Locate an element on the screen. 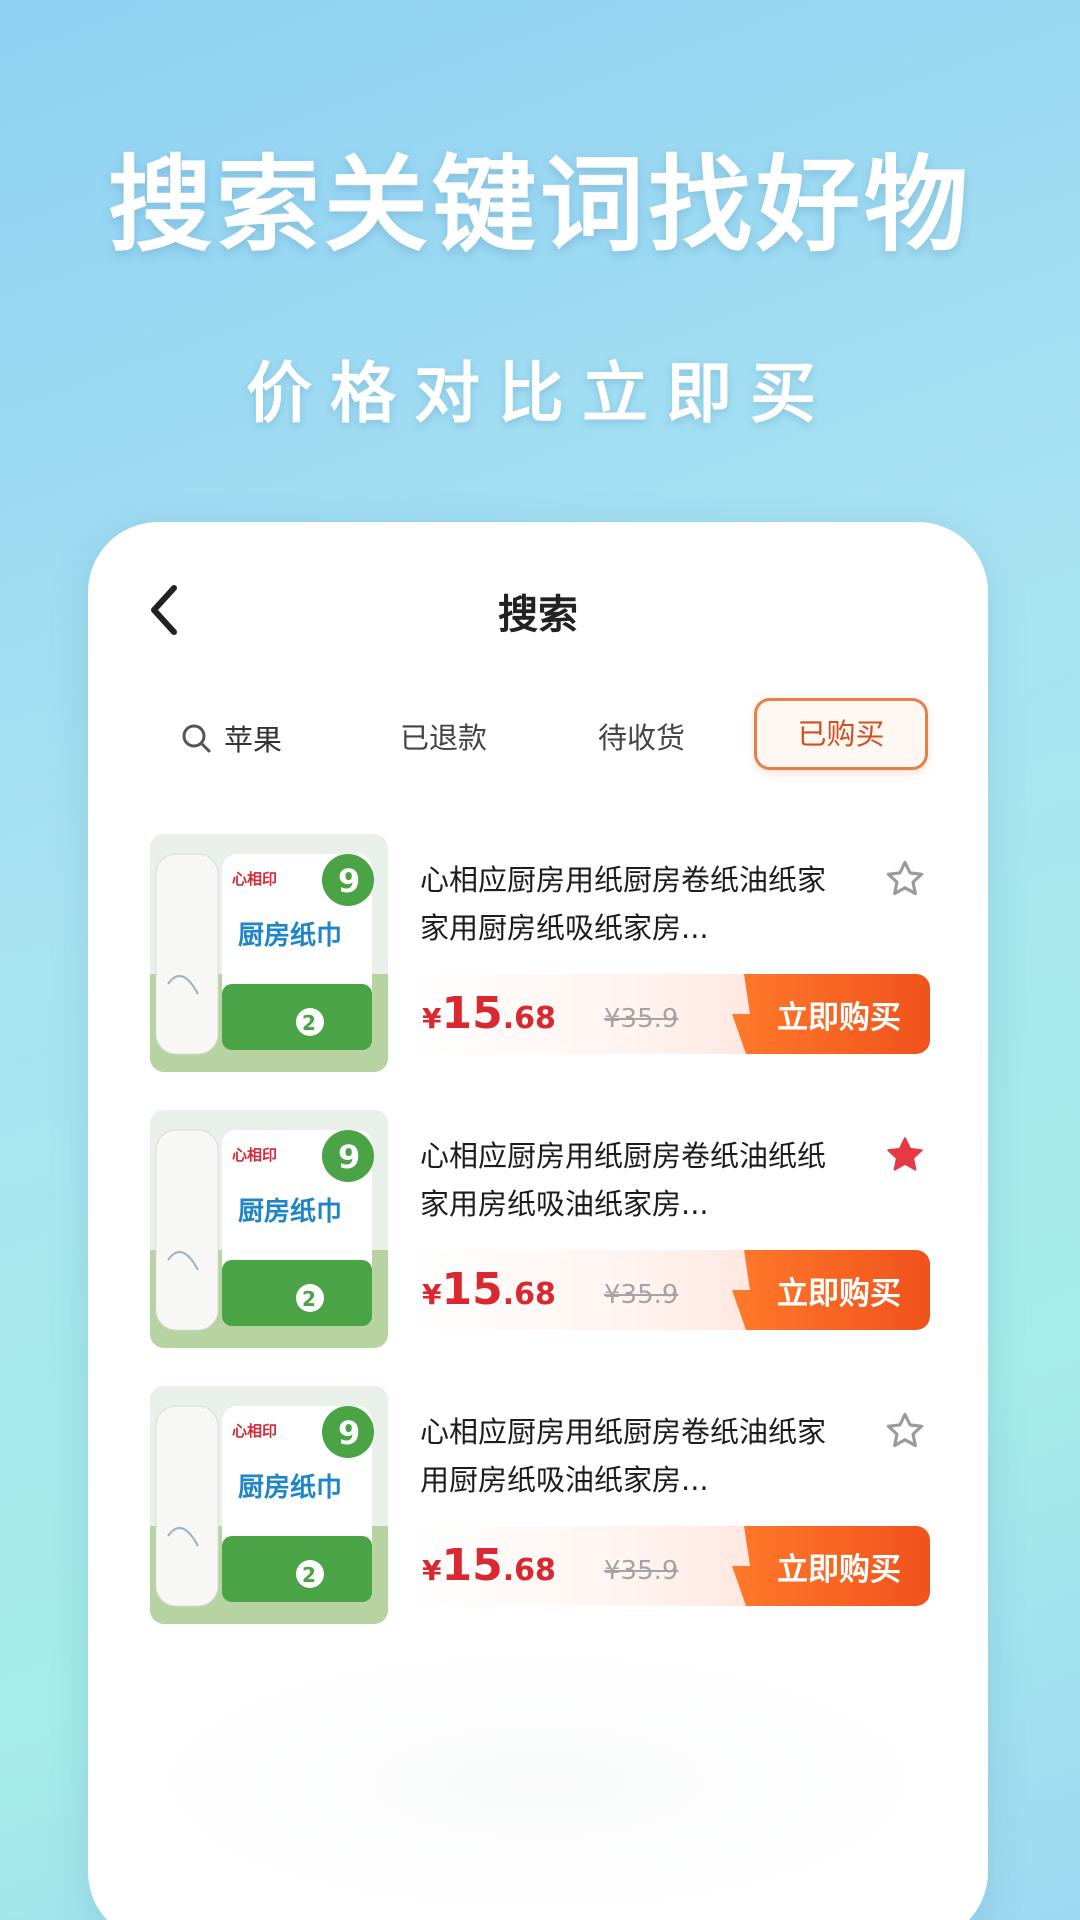 The width and height of the screenshot is (1080, 1920). filter-bar: 苹果 已退款 待收货 已购买 is located at coordinates (538, 738).